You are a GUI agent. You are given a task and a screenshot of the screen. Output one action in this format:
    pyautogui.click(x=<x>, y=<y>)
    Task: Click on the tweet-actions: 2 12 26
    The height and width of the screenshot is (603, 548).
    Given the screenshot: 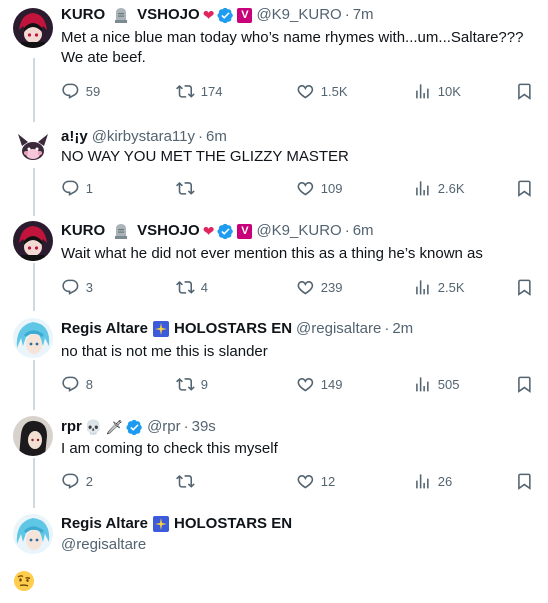 What is the action you would take?
    pyautogui.click(x=304, y=481)
    